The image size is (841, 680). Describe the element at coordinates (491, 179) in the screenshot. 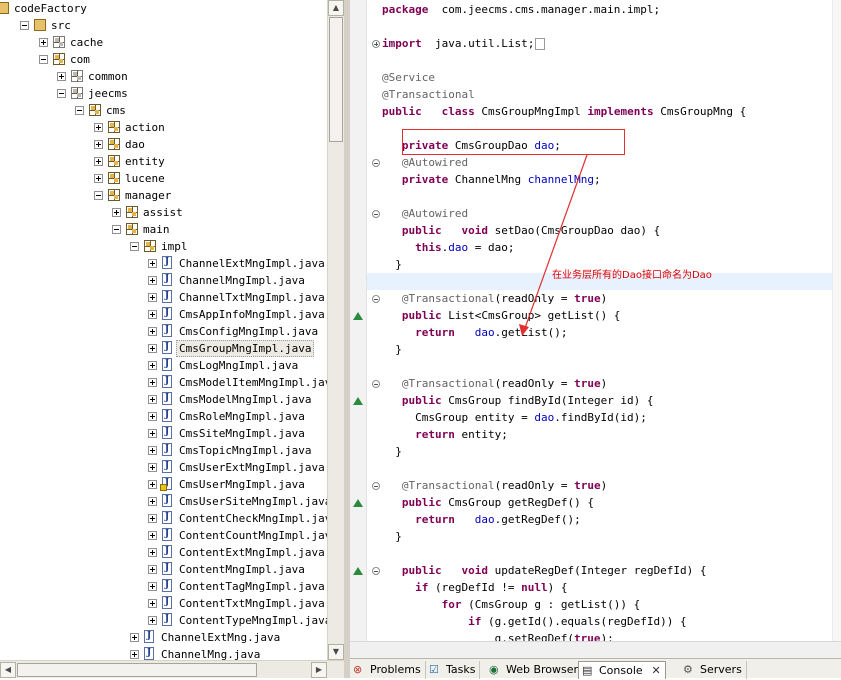

I see `code-line: private ChannelMng channelMng;` at that location.